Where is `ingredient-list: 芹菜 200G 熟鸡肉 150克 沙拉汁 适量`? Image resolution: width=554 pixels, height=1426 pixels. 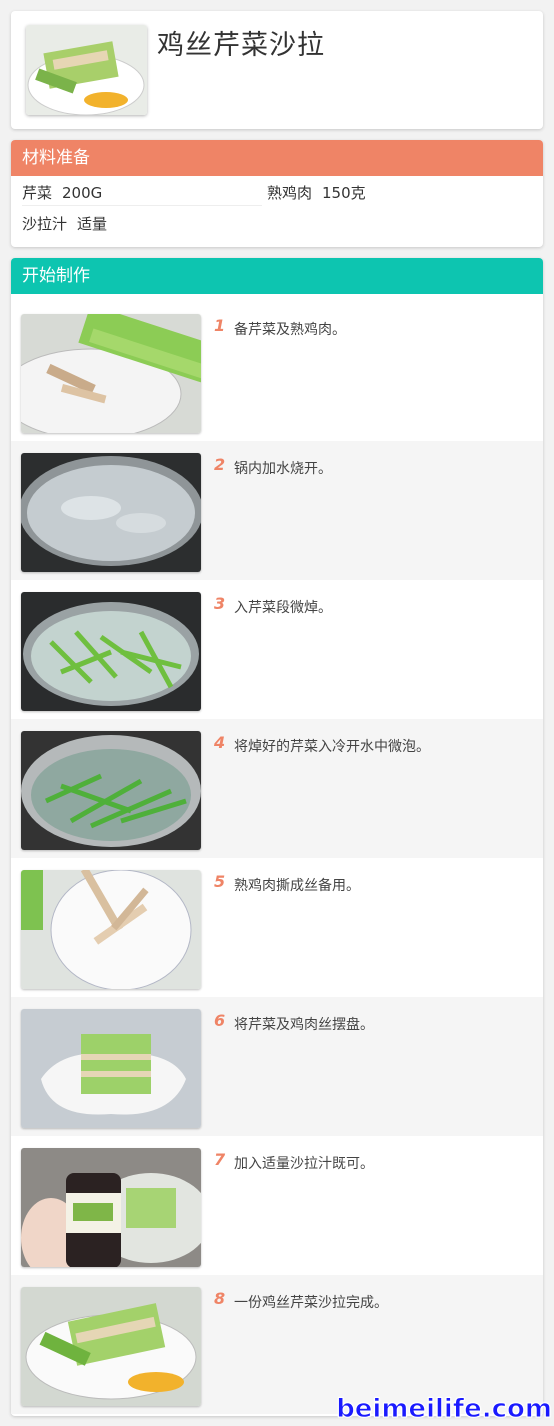 ingredient-list: 芹菜 200G 熟鸡肉 150克 沙拉汁 适量 is located at coordinates (277, 211).